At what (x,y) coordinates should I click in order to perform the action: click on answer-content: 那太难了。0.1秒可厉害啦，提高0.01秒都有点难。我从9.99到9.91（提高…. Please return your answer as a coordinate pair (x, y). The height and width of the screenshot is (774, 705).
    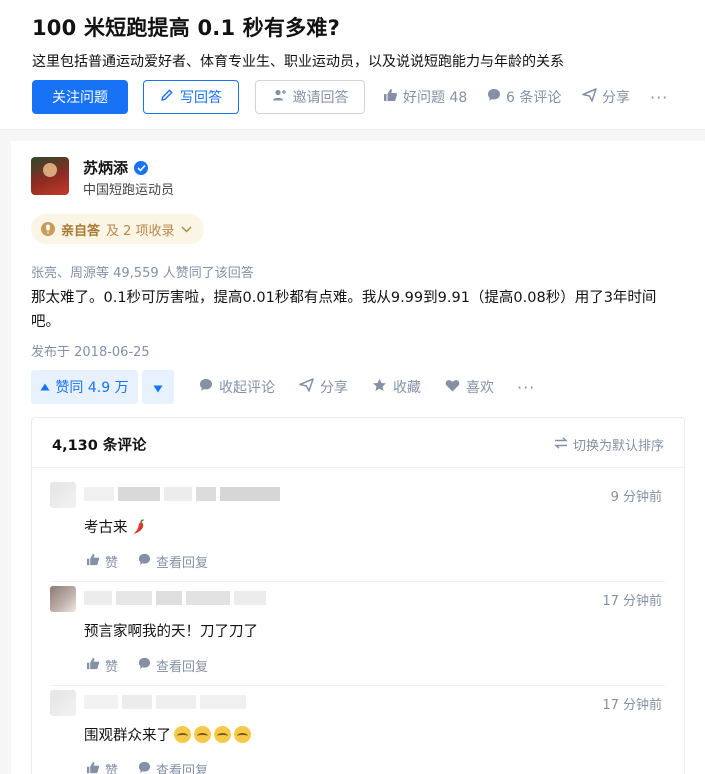
    Looking at the image, I should click on (344, 310).